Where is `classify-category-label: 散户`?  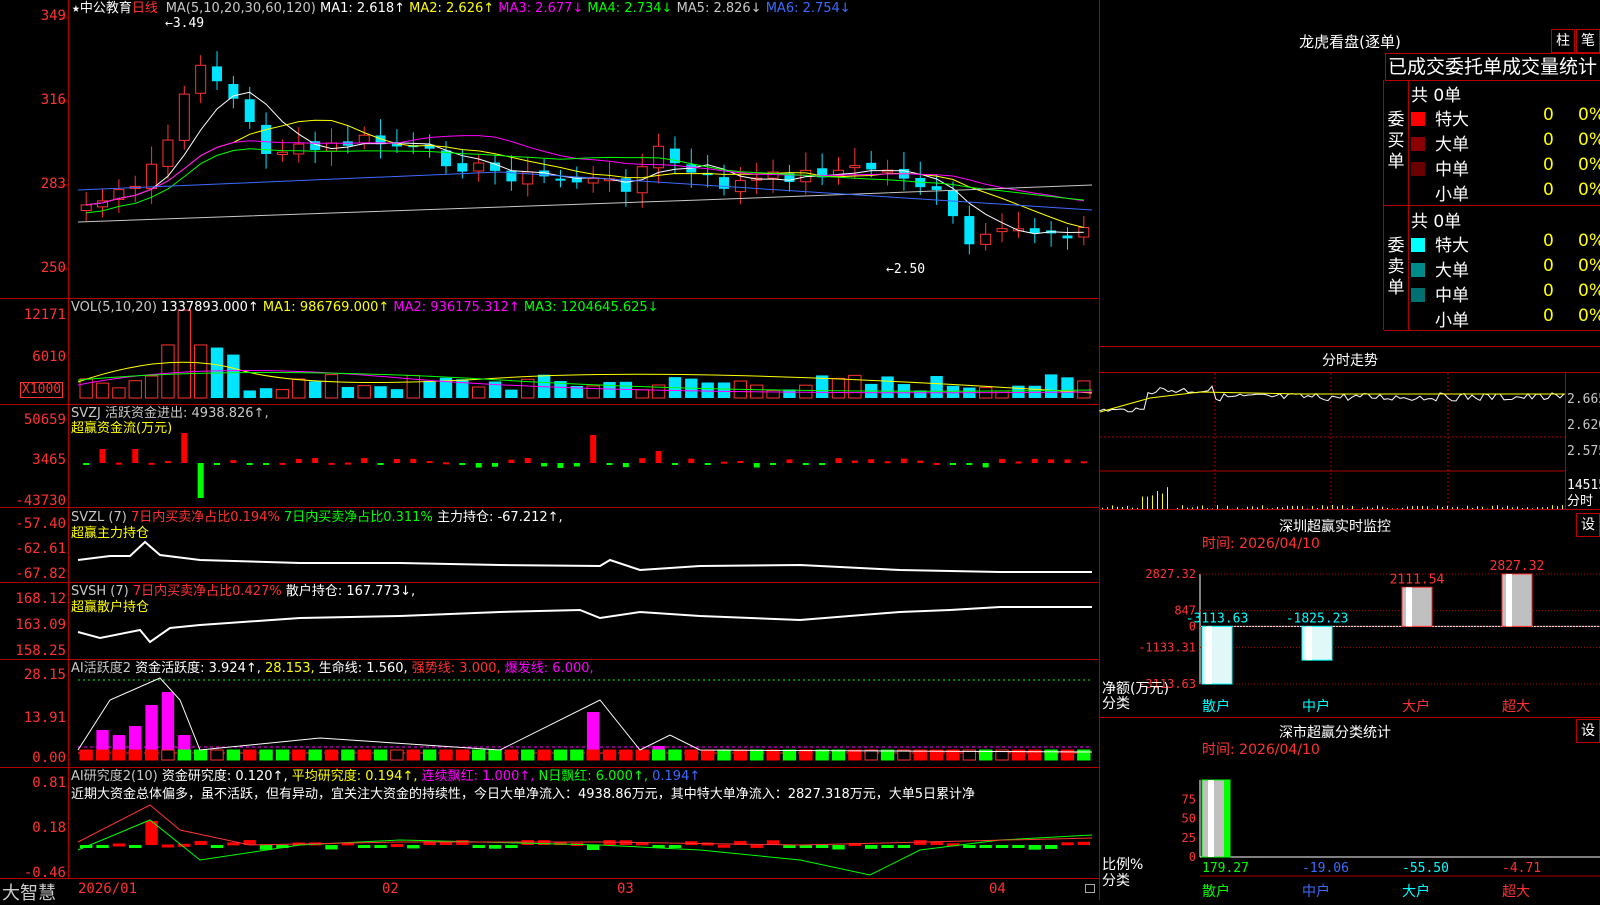 classify-category-label: 散户 is located at coordinates (1216, 891).